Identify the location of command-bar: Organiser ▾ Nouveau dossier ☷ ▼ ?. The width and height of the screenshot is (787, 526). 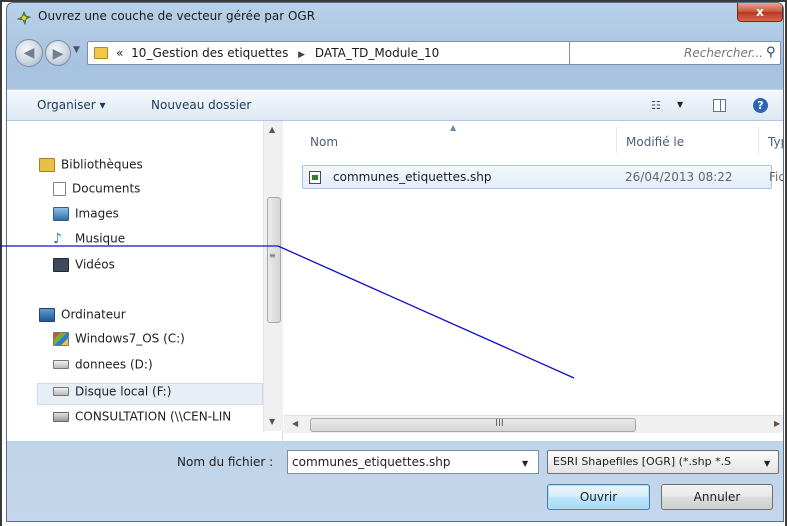
(395, 105).